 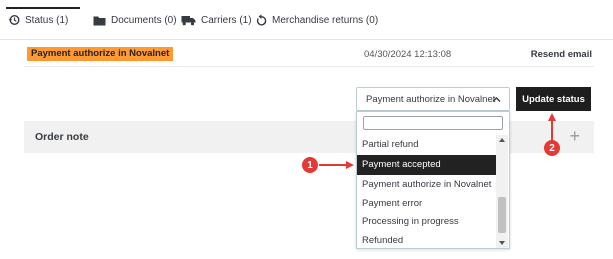 I want to click on update-status-button: Update status, so click(x=553, y=99).